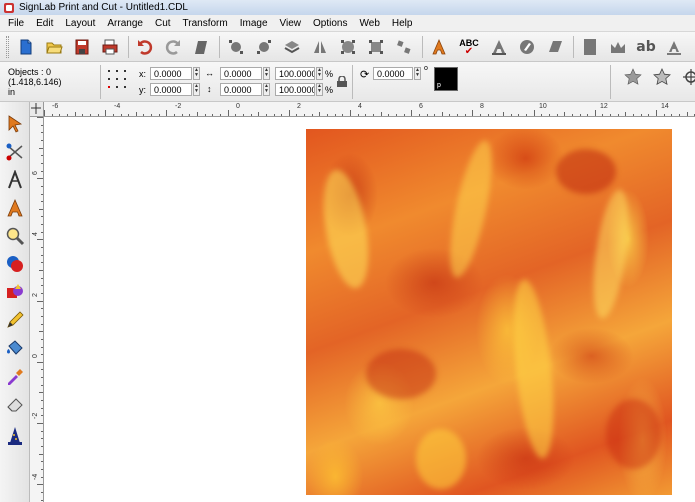 The image size is (695, 502). I want to click on undo-button, so click(145, 47).